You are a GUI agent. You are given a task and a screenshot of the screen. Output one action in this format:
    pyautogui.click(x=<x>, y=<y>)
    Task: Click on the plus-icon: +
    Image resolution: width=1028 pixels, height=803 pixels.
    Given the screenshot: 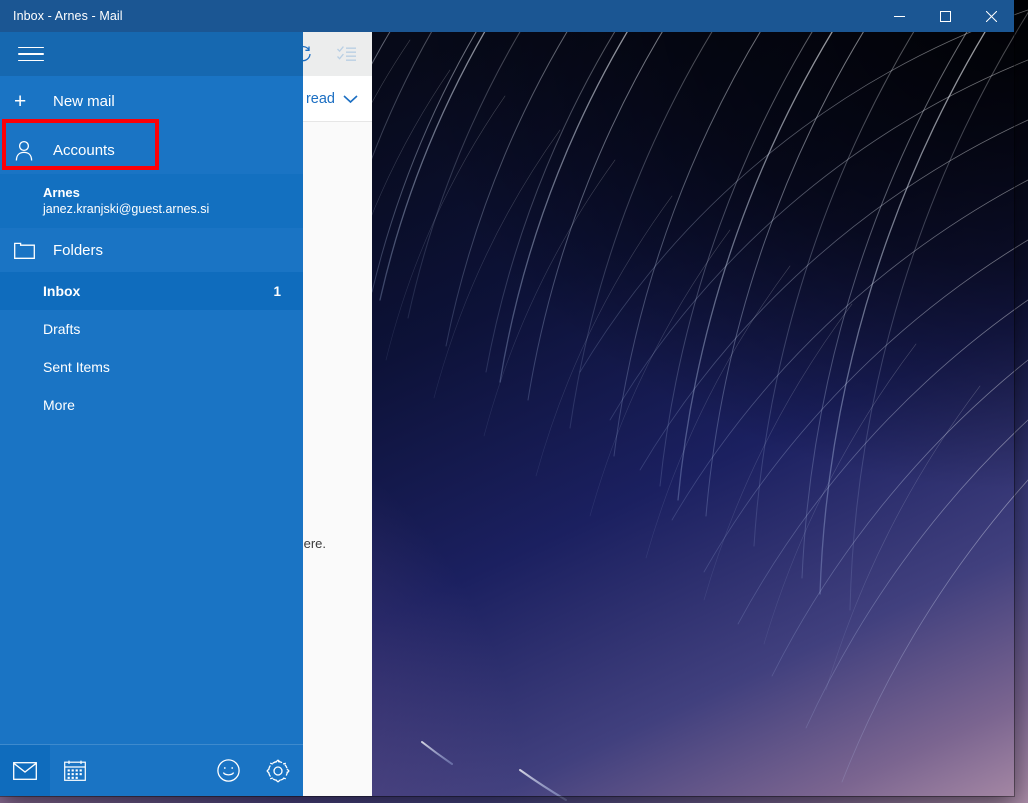 What is the action you would take?
    pyautogui.click(x=20, y=101)
    